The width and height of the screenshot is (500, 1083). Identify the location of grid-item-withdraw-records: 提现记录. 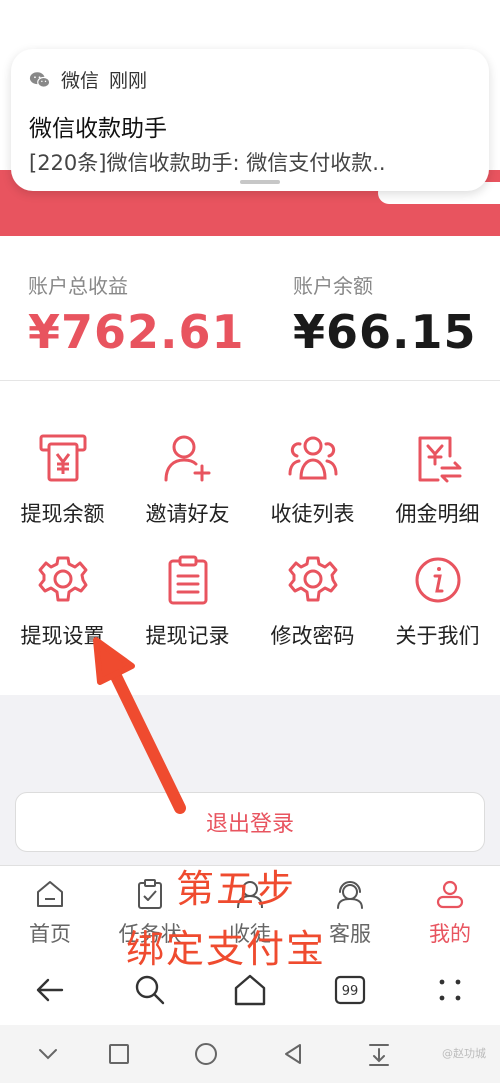
(187, 602).